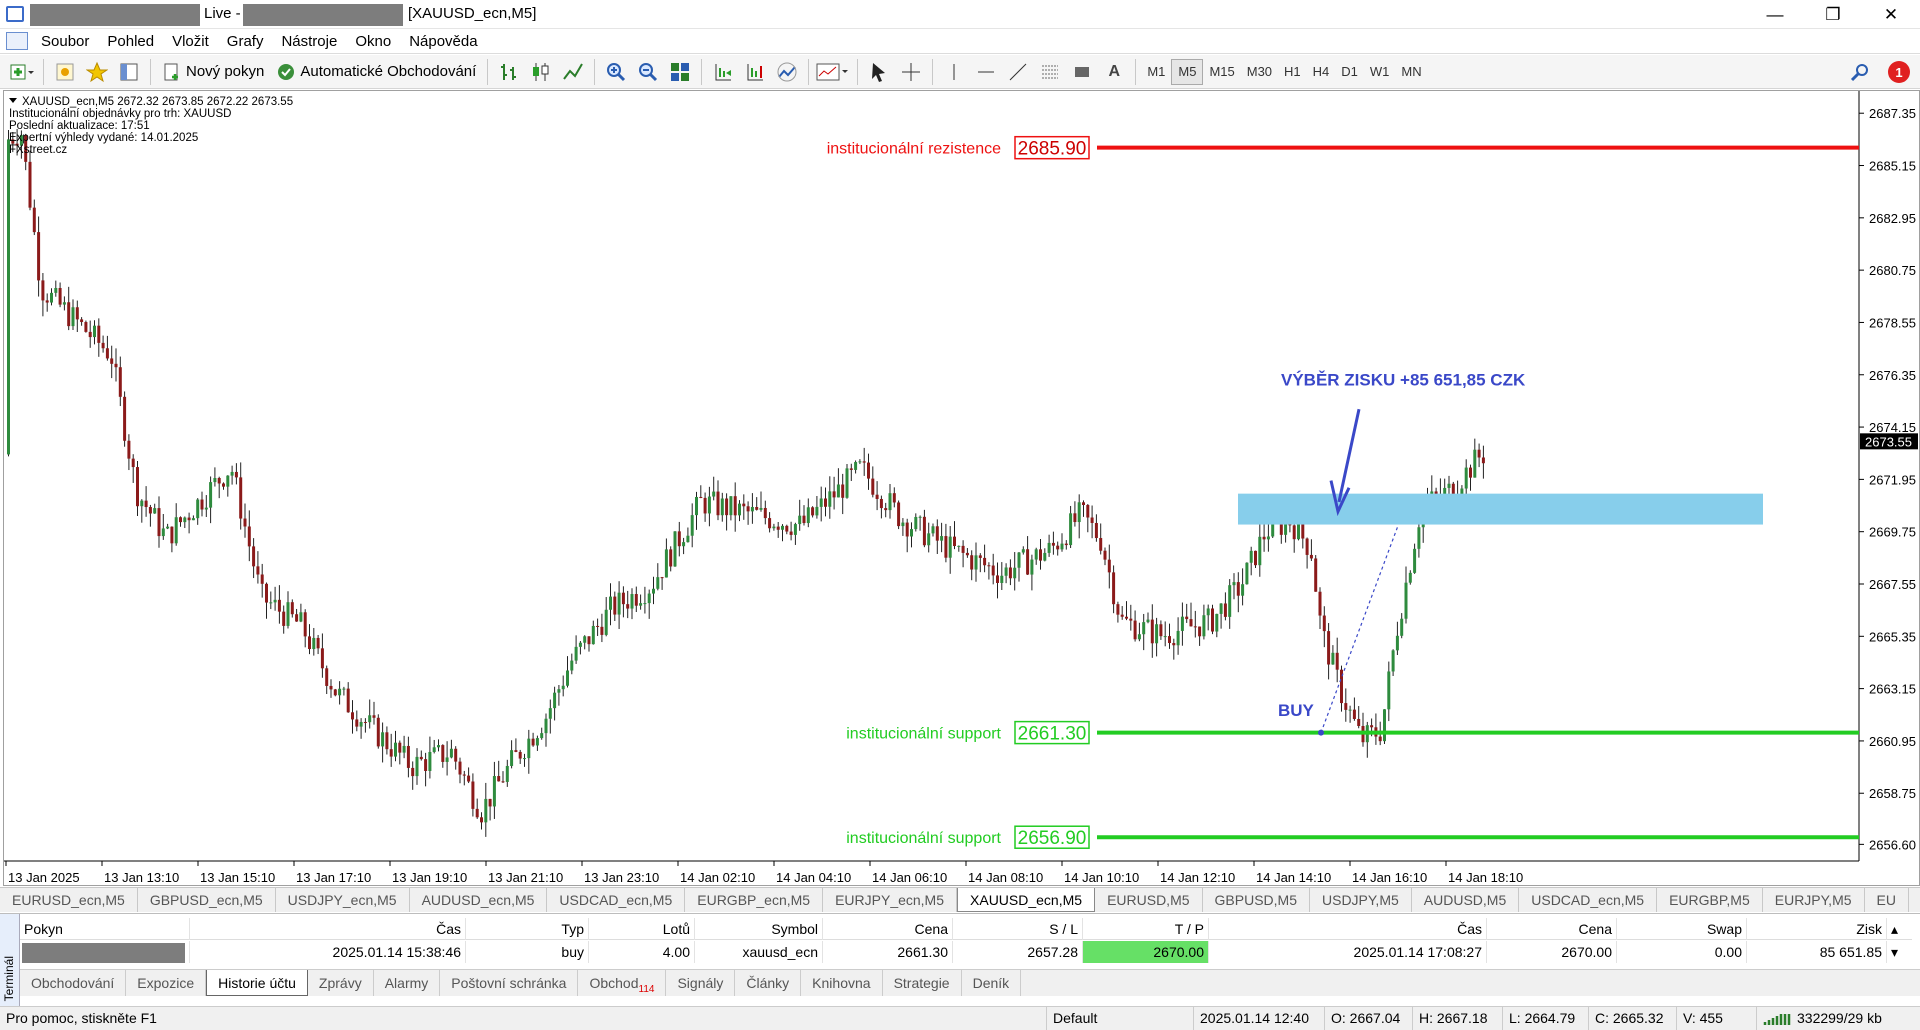 The image size is (1920, 1030). What do you see at coordinates (479, 900) in the screenshot?
I see `symbol-tab: AUDUSD_ecn,M5` at bounding box center [479, 900].